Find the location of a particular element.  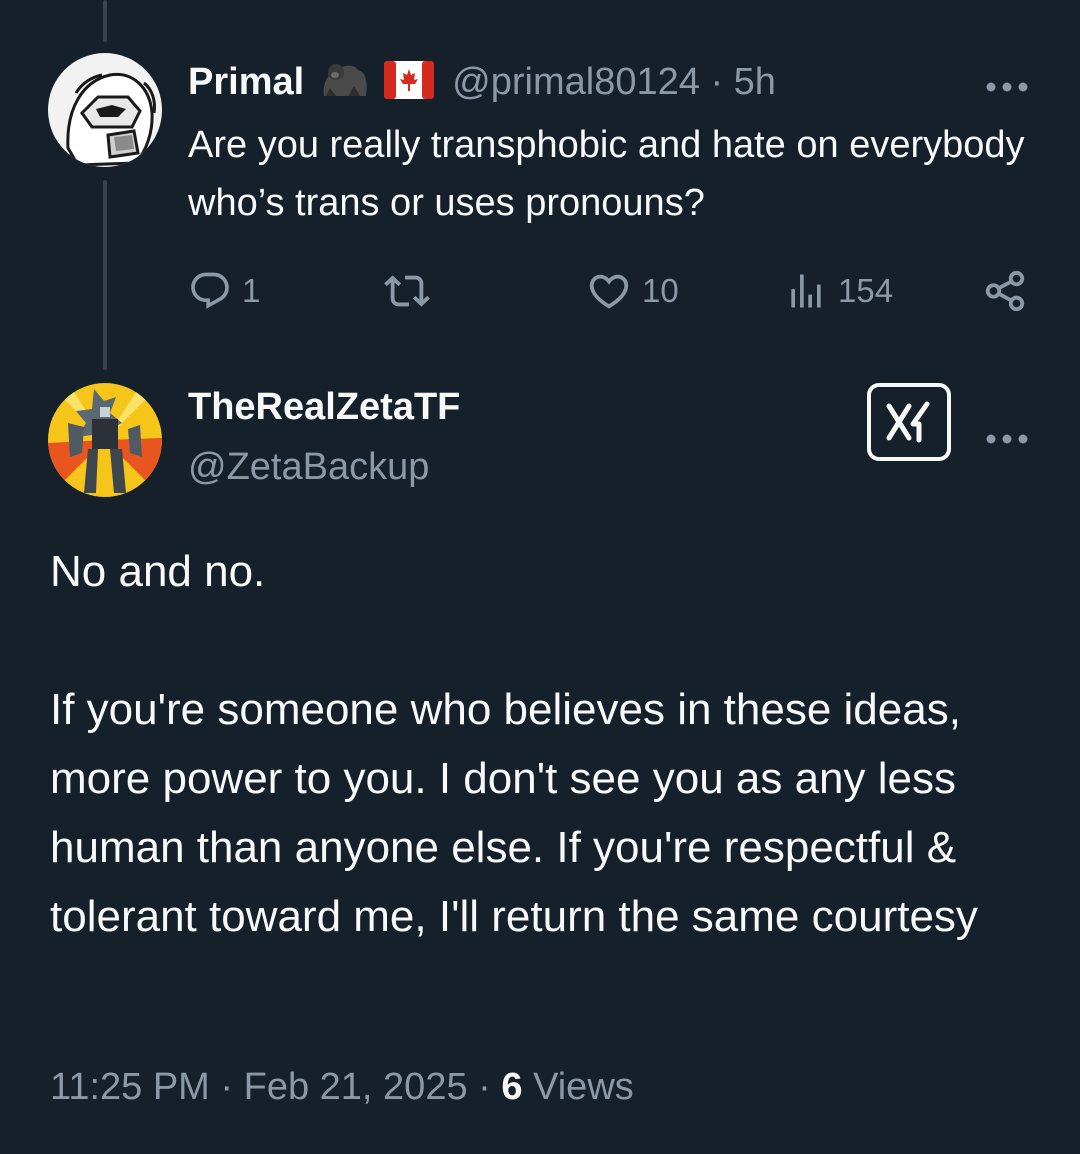

views-icon is located at coordinates (806, 291).